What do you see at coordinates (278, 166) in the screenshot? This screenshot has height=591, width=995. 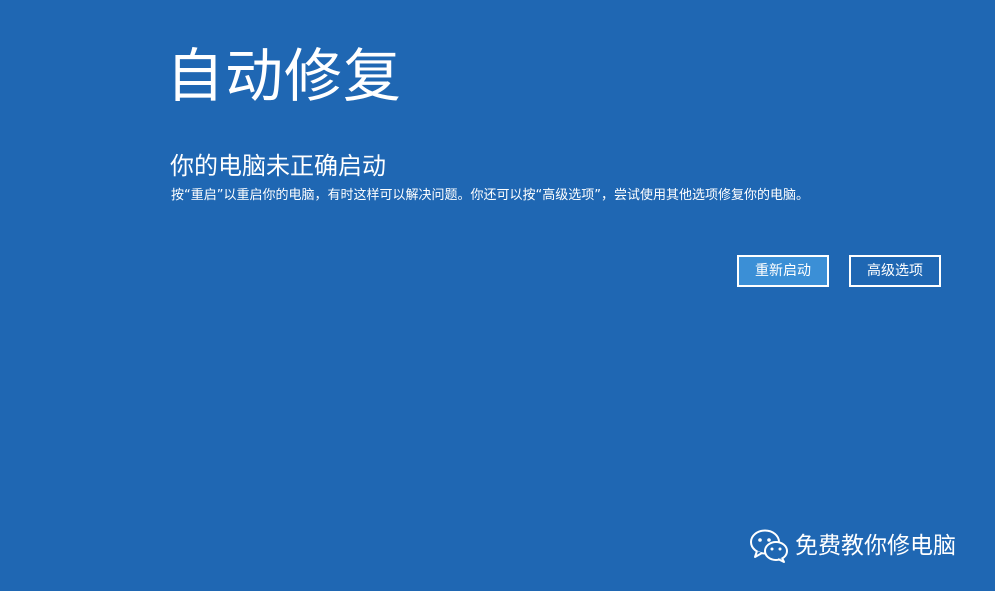 I see `error-heading: 你的电脑未正确启动` at bounding box center [278, 166].